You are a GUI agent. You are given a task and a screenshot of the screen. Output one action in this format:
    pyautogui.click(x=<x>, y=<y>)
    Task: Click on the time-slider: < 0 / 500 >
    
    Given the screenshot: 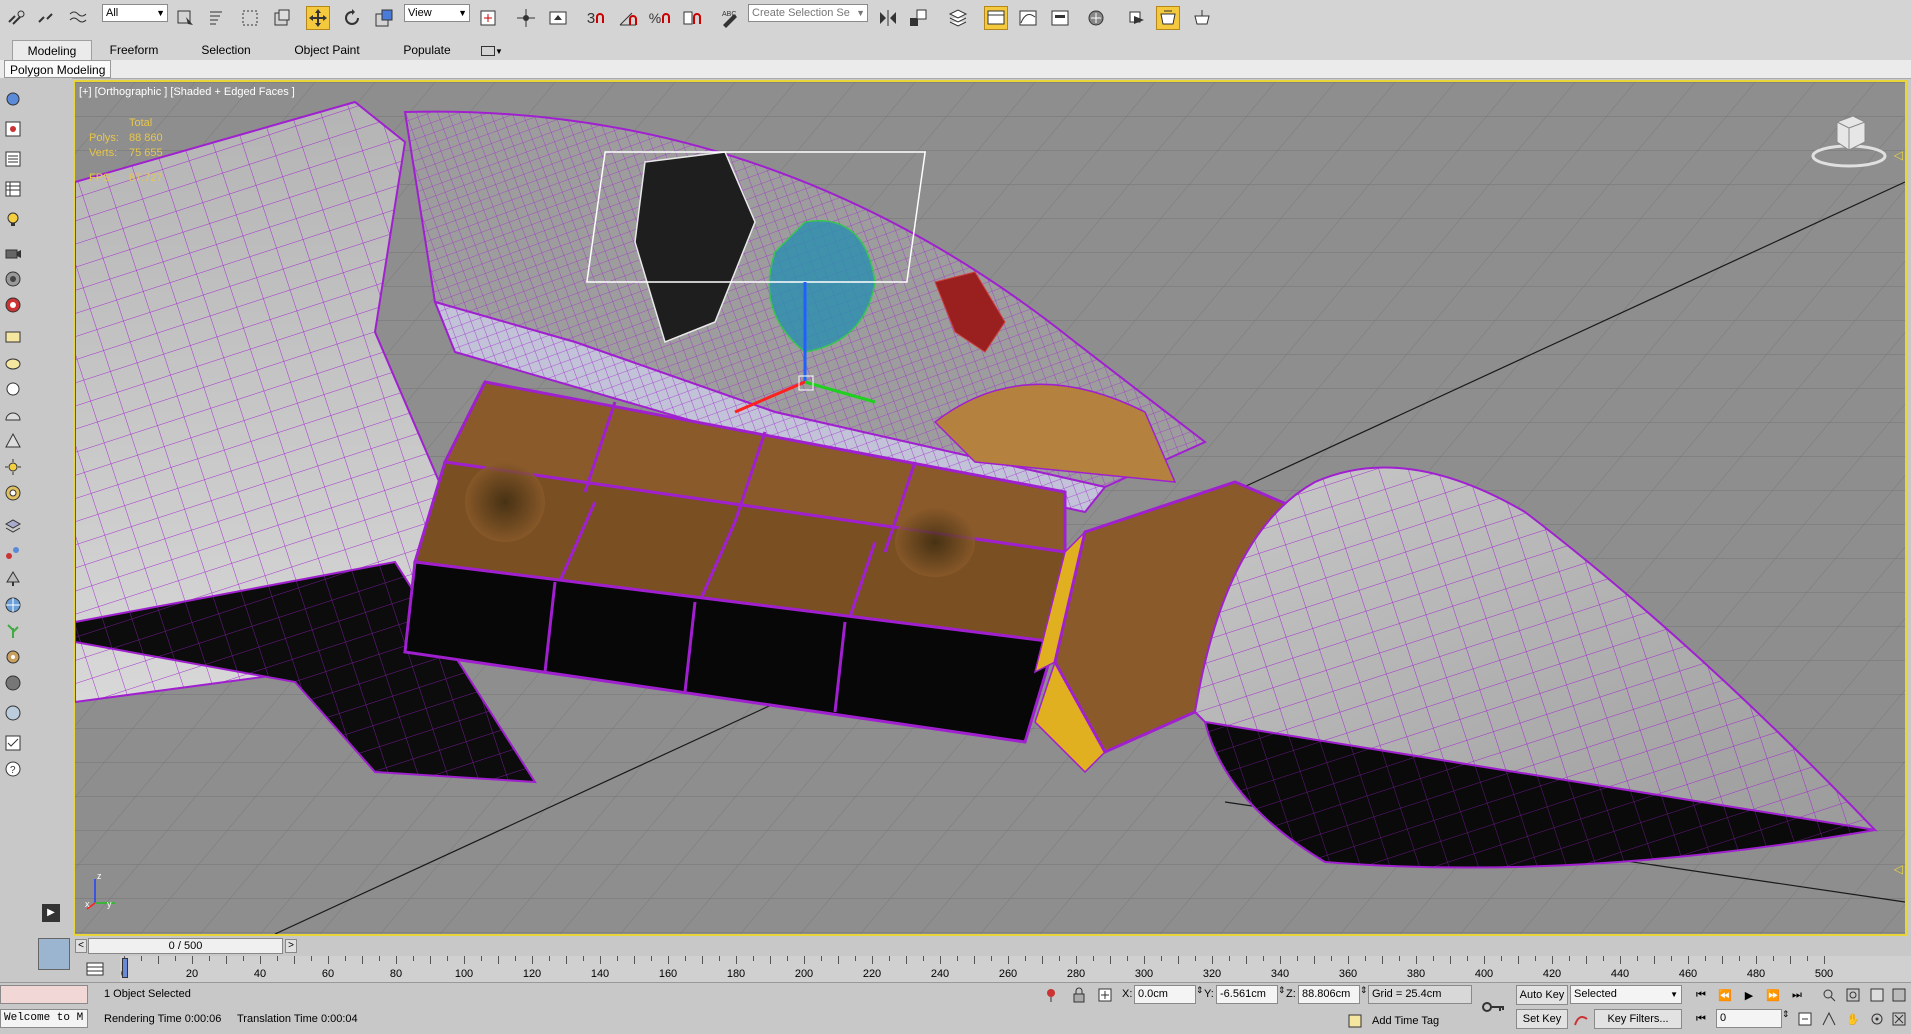 What is the action you would take?
    pyautogui.click(x=990, y=946)
    